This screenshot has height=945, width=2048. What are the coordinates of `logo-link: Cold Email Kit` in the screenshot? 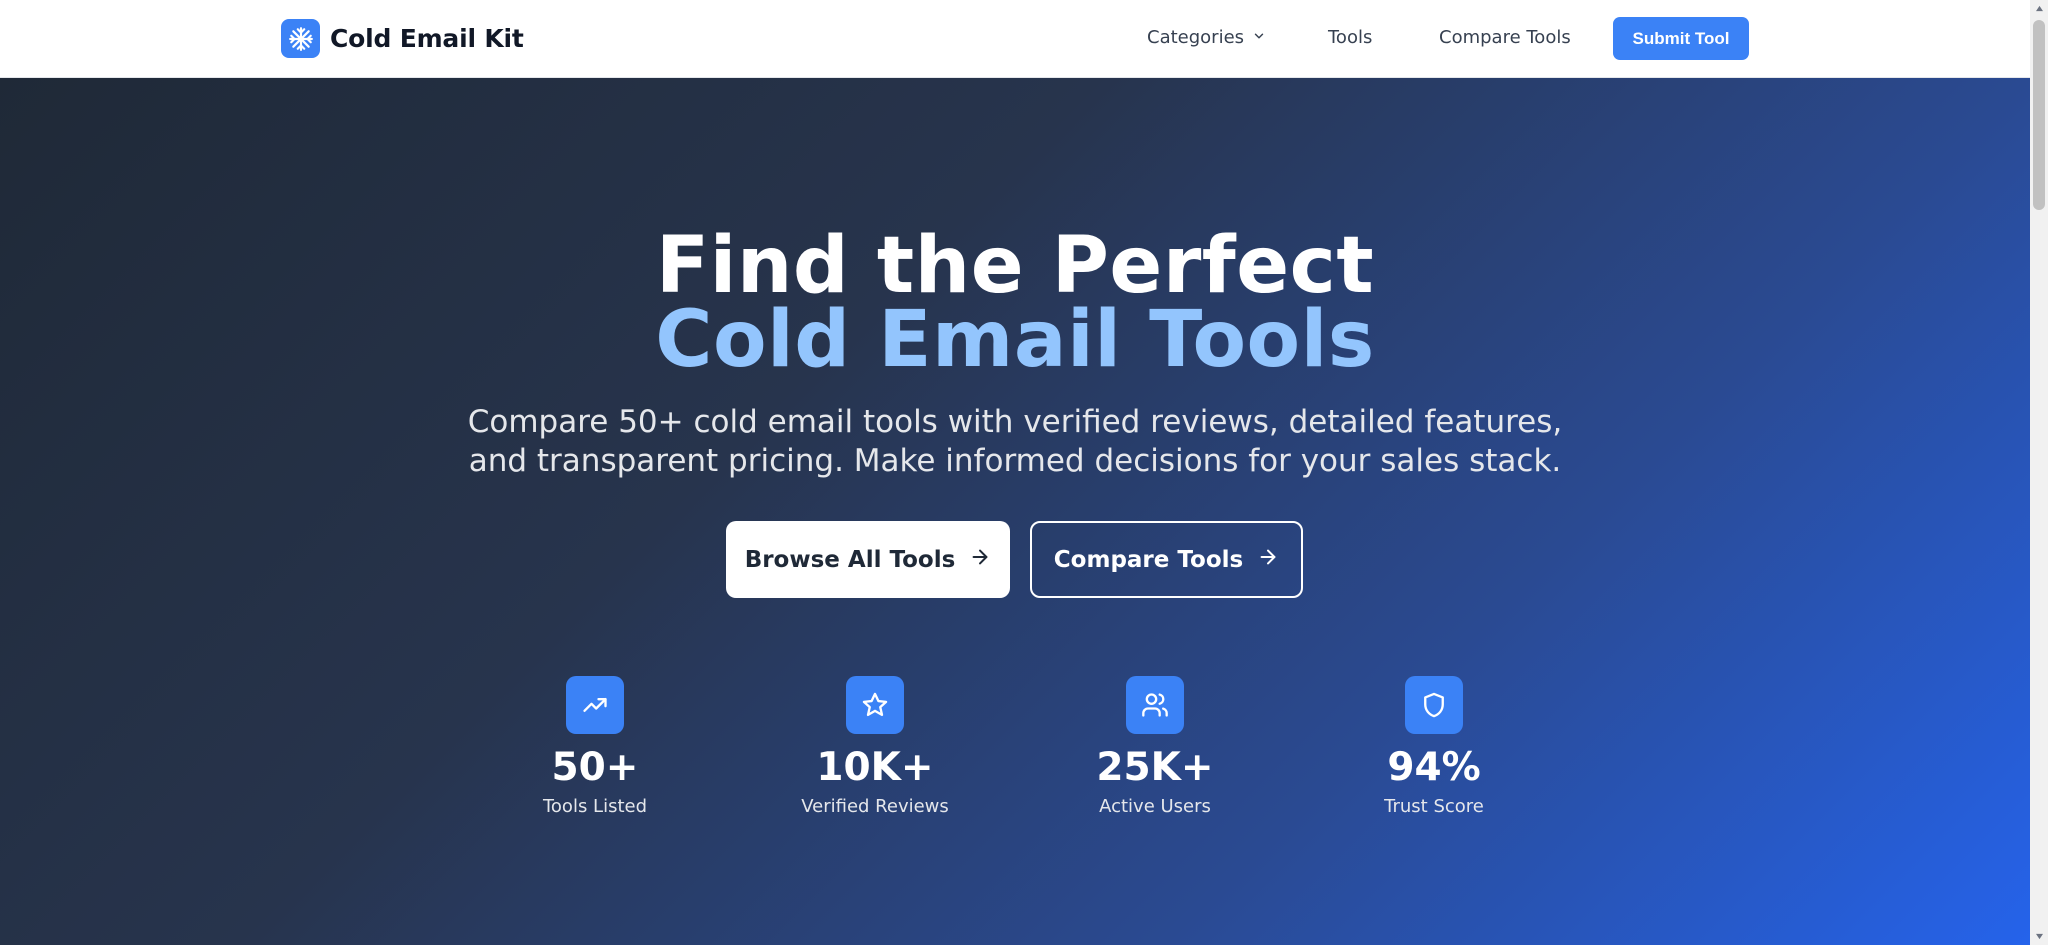 It's located at (402, 38).